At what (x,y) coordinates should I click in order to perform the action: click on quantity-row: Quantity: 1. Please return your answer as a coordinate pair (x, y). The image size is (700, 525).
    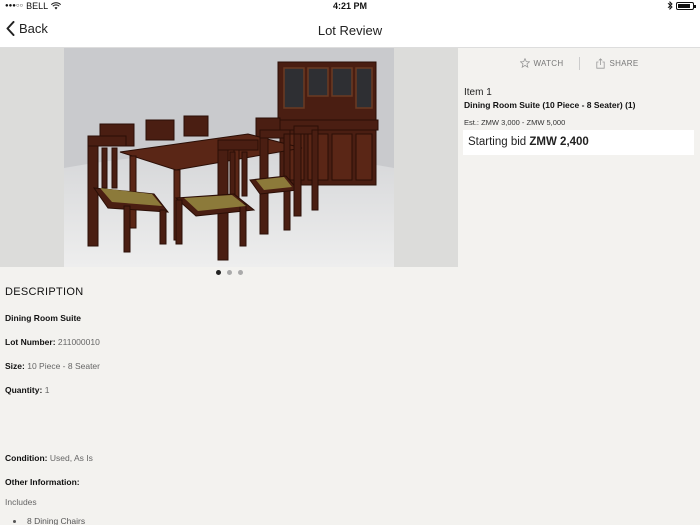
    Looking at the image, I should click on (27, 390).